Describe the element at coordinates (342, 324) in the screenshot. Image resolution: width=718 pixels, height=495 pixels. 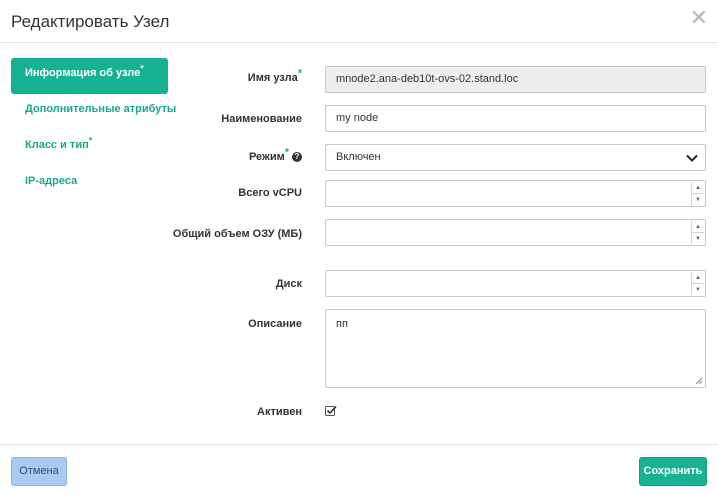
I see `description-value: пп` at that location.